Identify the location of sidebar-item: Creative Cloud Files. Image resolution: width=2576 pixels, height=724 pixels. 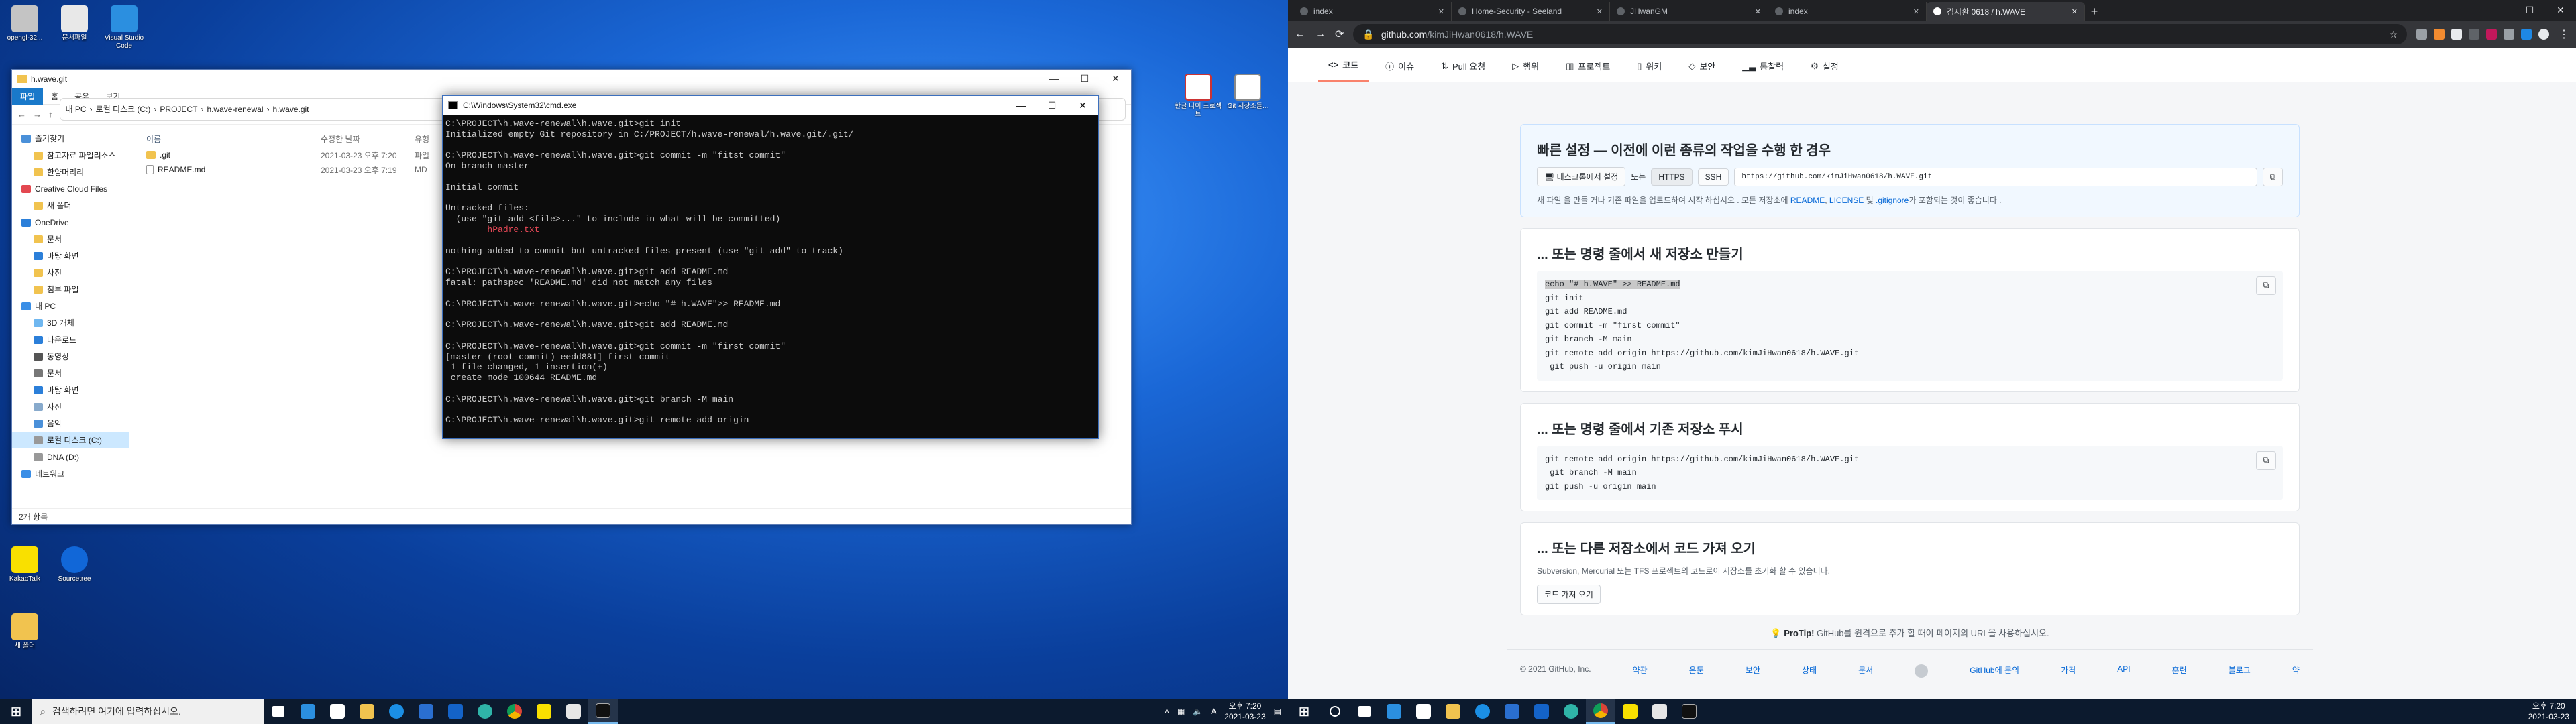
(70, 188).